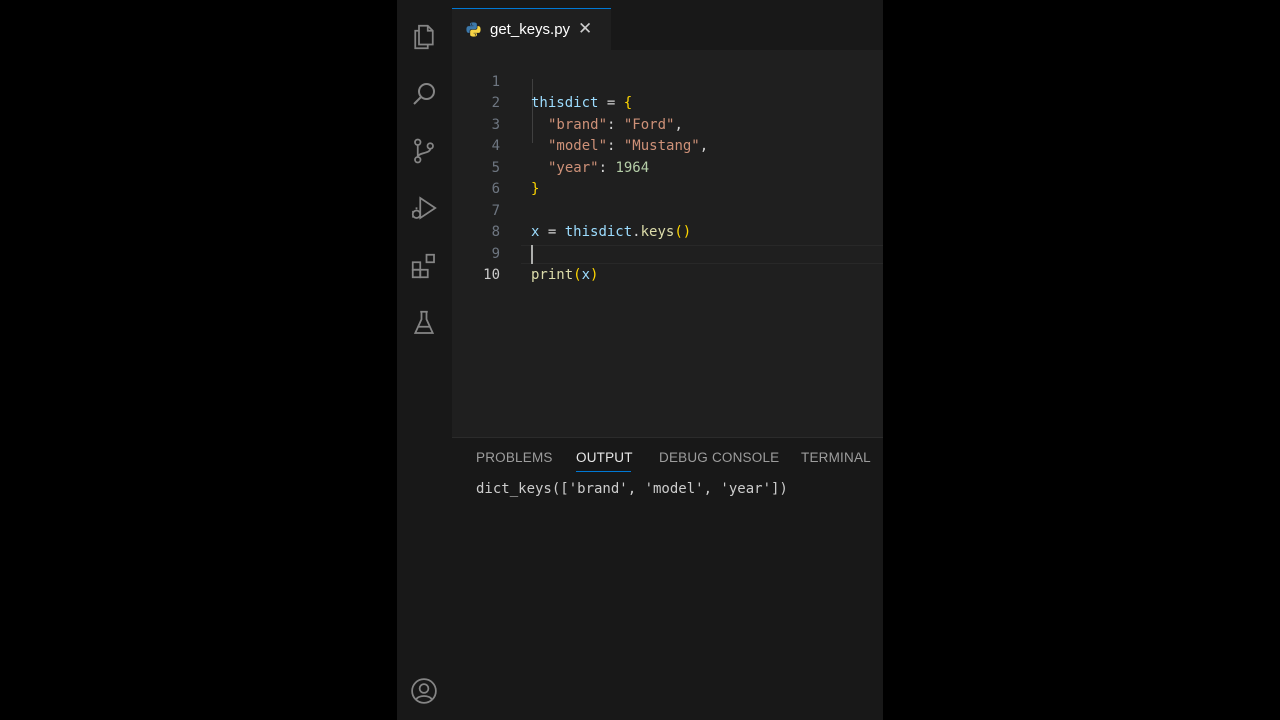  I want to click on code-line: 7 x = thisdict.keys(), so click(667, 210).